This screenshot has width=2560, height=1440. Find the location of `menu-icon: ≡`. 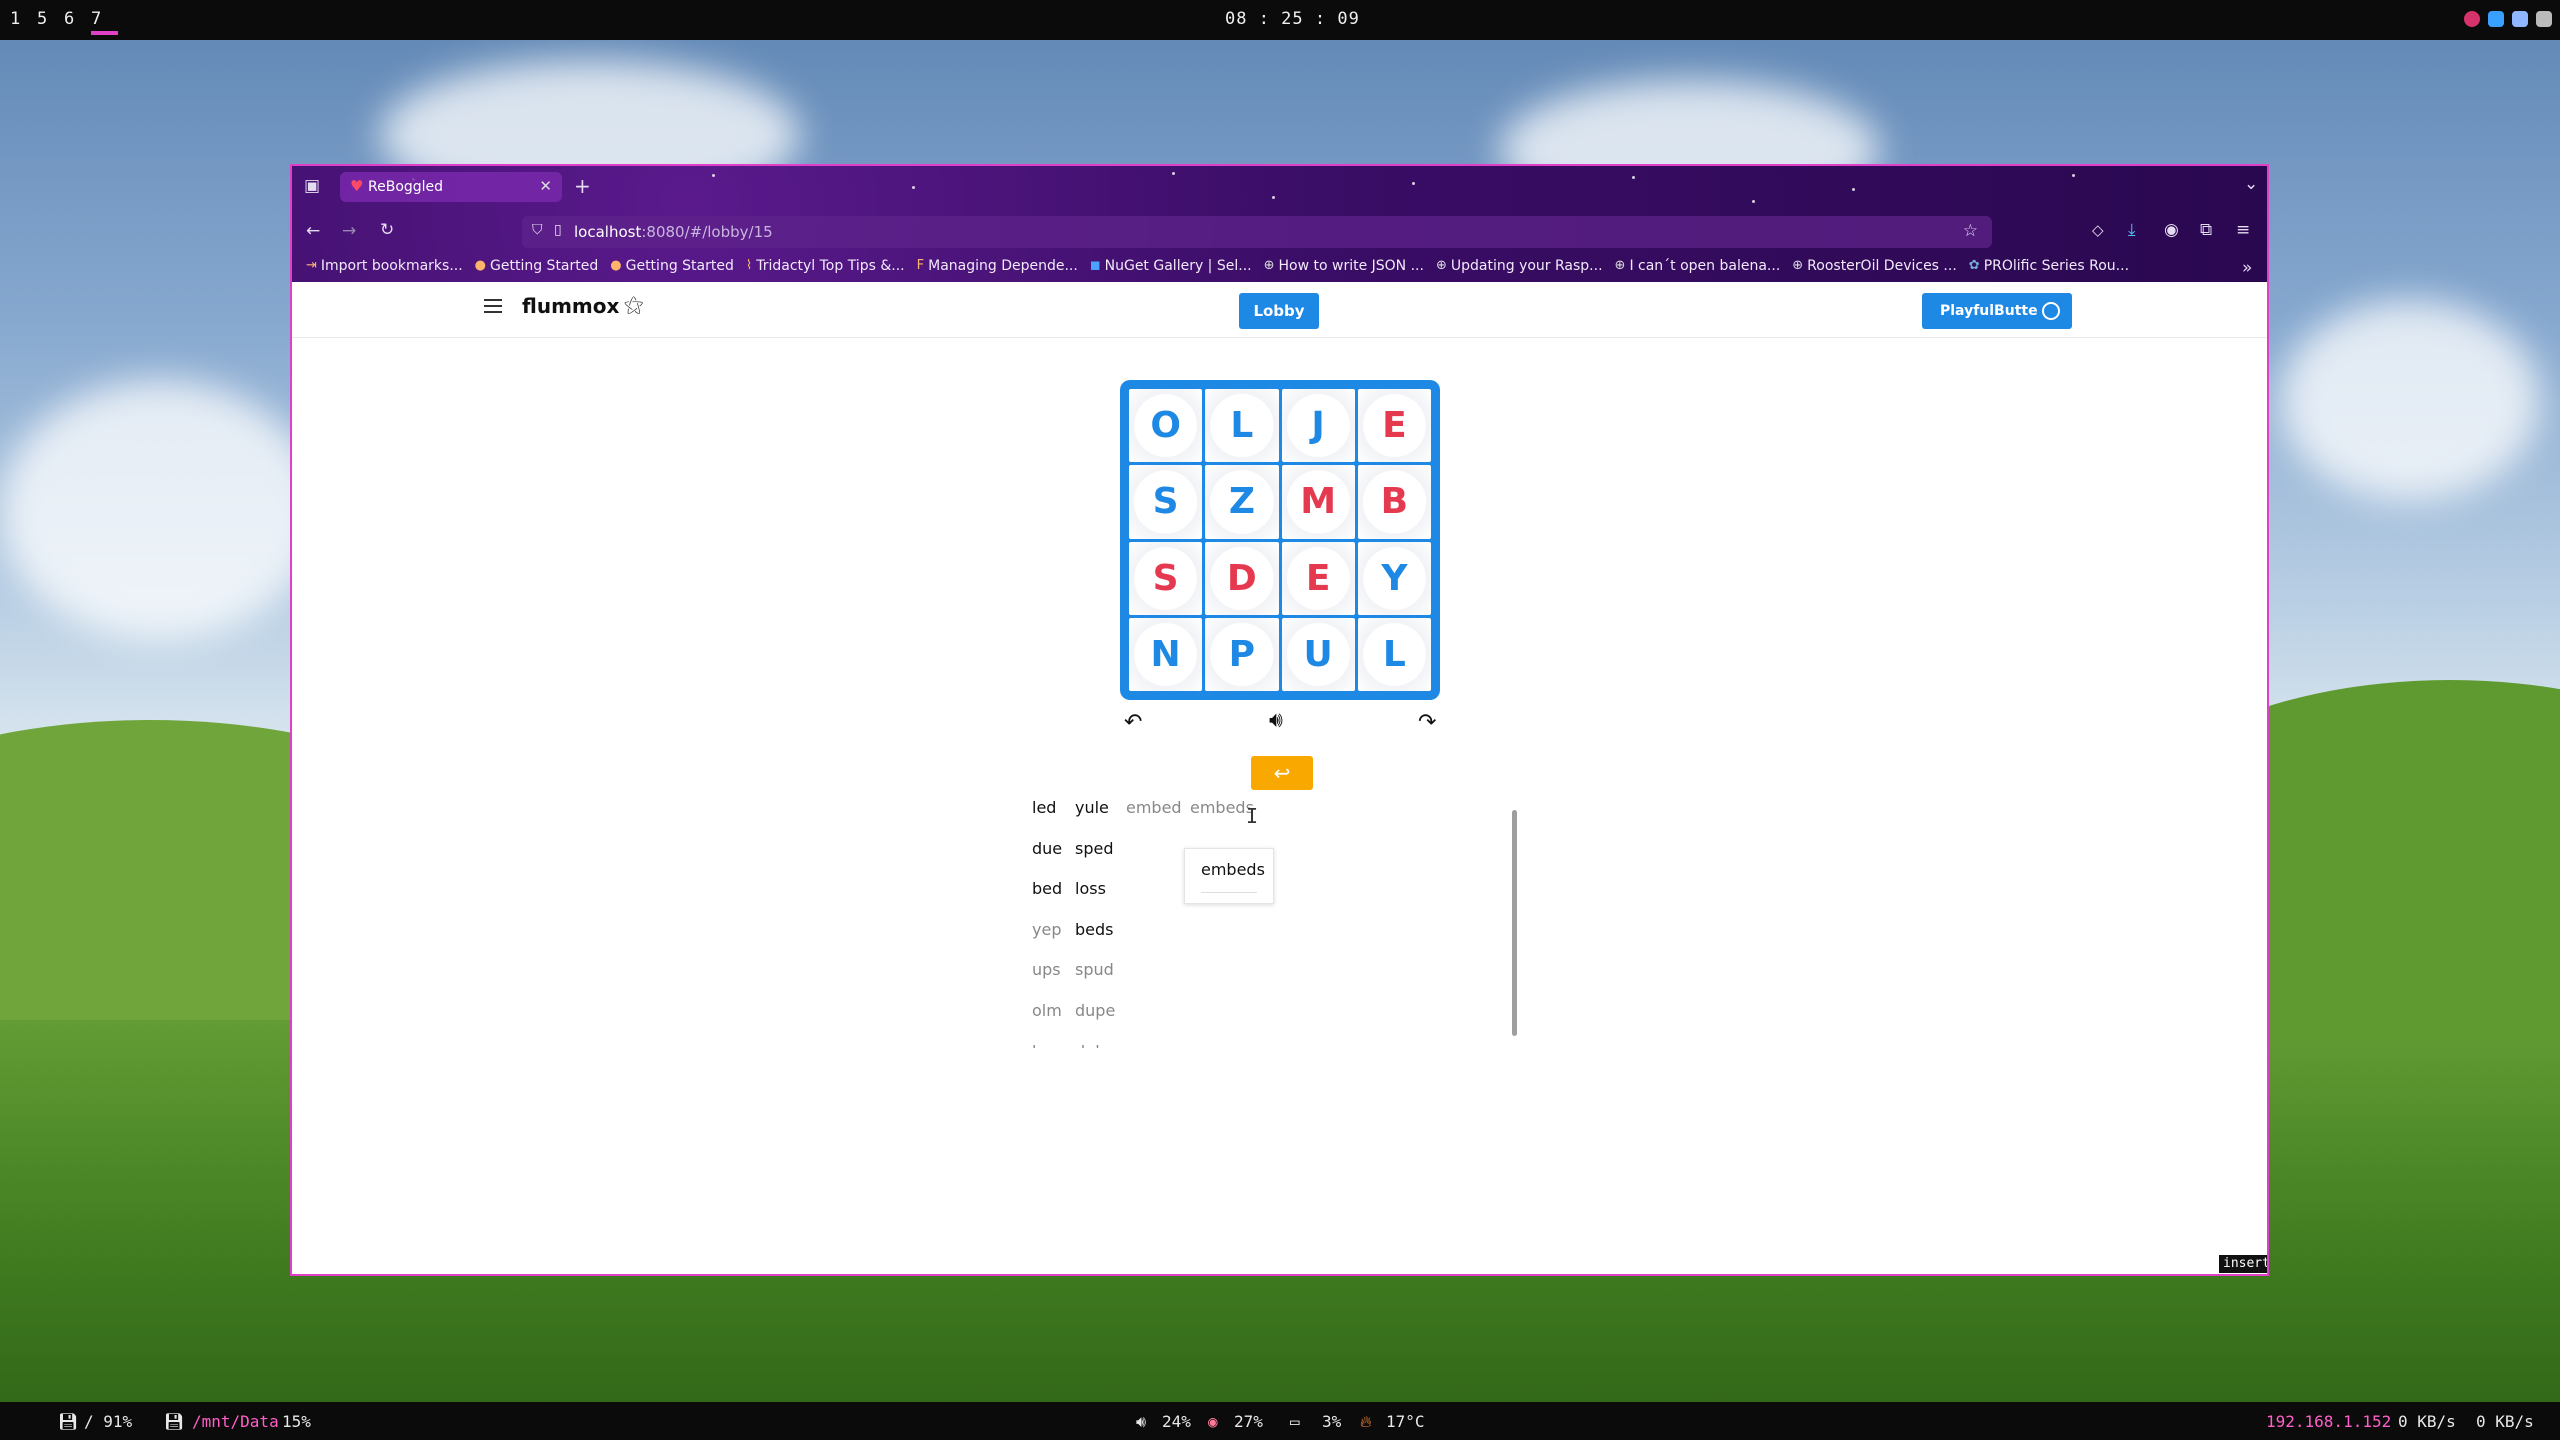

menu-icon: ≡ is located at coordinates (2243, 230).